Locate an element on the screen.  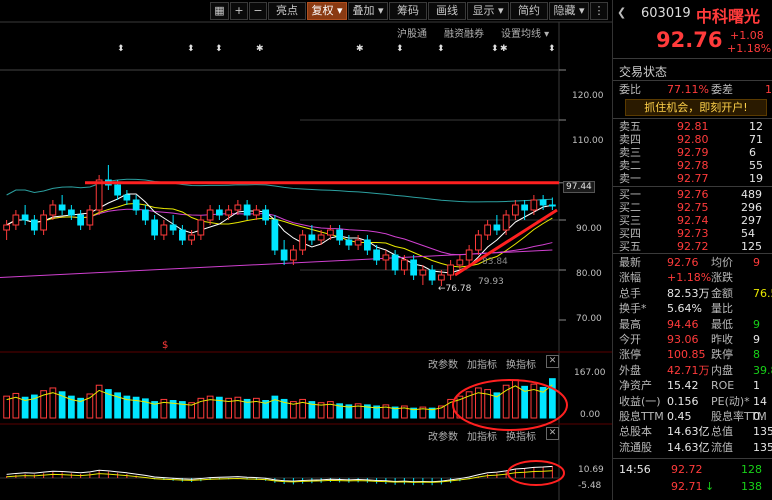
volume-switch-indicator-button: 换指标 is located at coordinates (521, 363).